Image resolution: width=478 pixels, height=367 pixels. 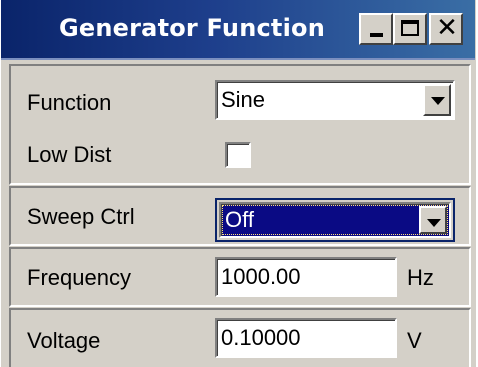 What do you see at coordinates (376, 35) in the screenshot?
I see `minimize-icon` at bounding box center [376, 35].